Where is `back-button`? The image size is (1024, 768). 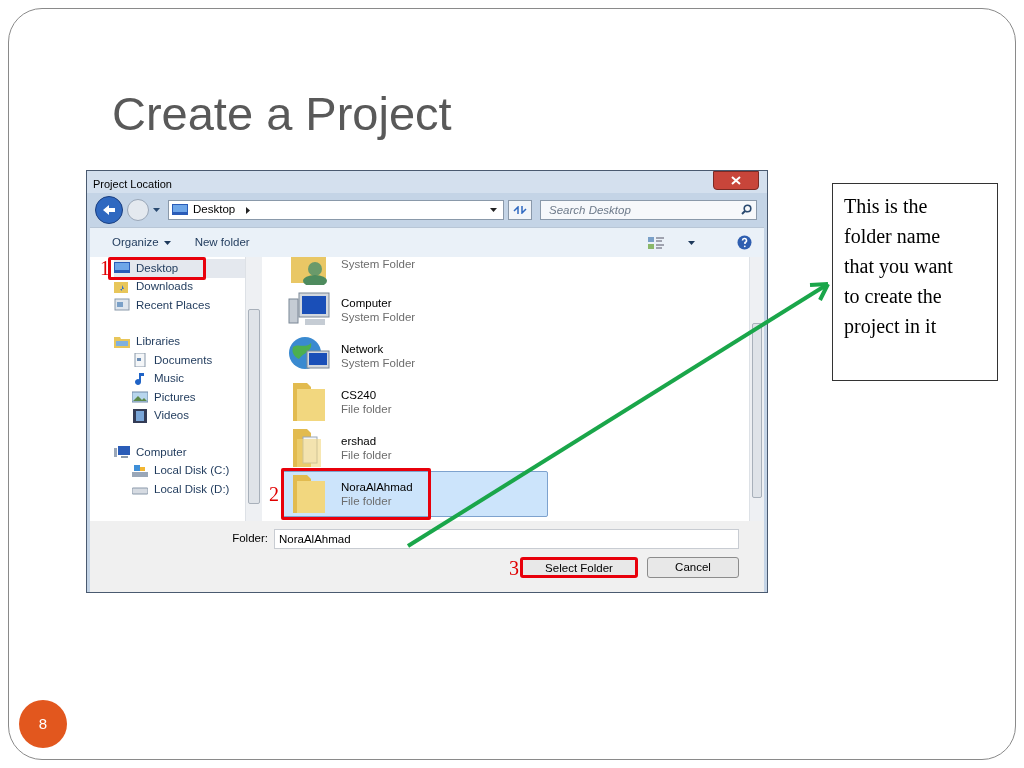
back-button is located at coordinates (109, 210).